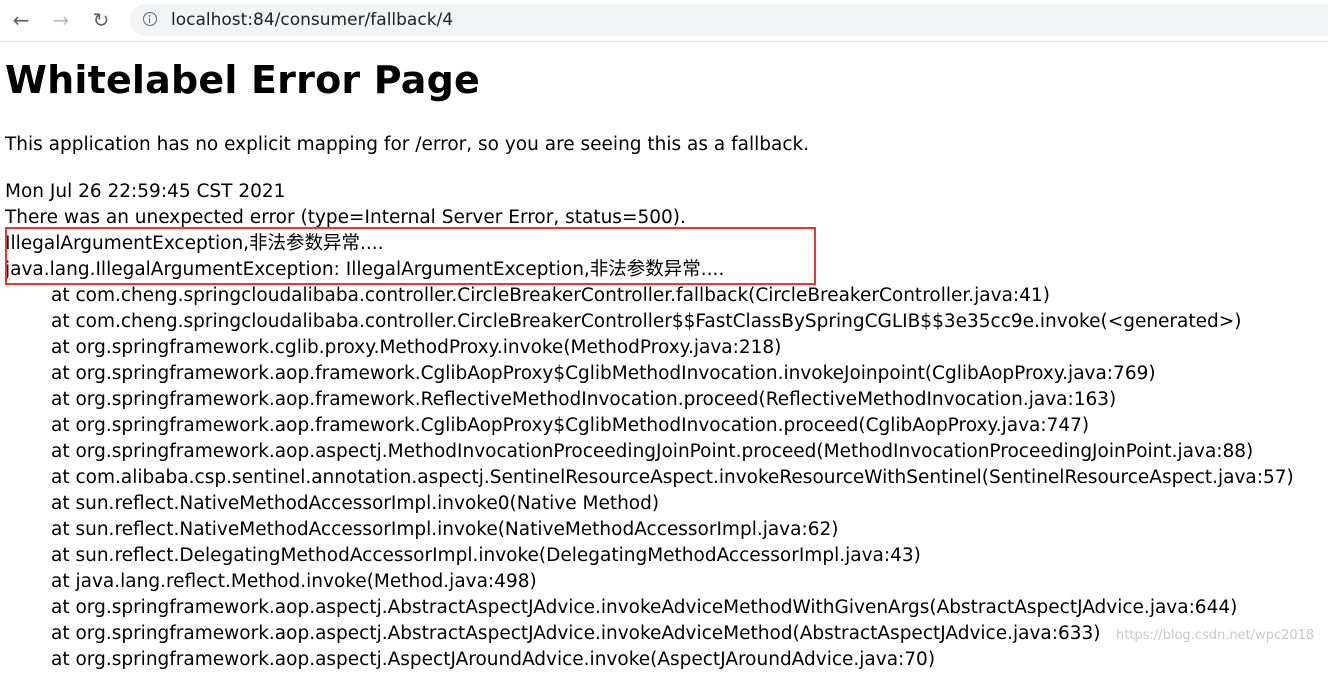  I want to click on arrow-left-icon: ←, so click(21, 20).